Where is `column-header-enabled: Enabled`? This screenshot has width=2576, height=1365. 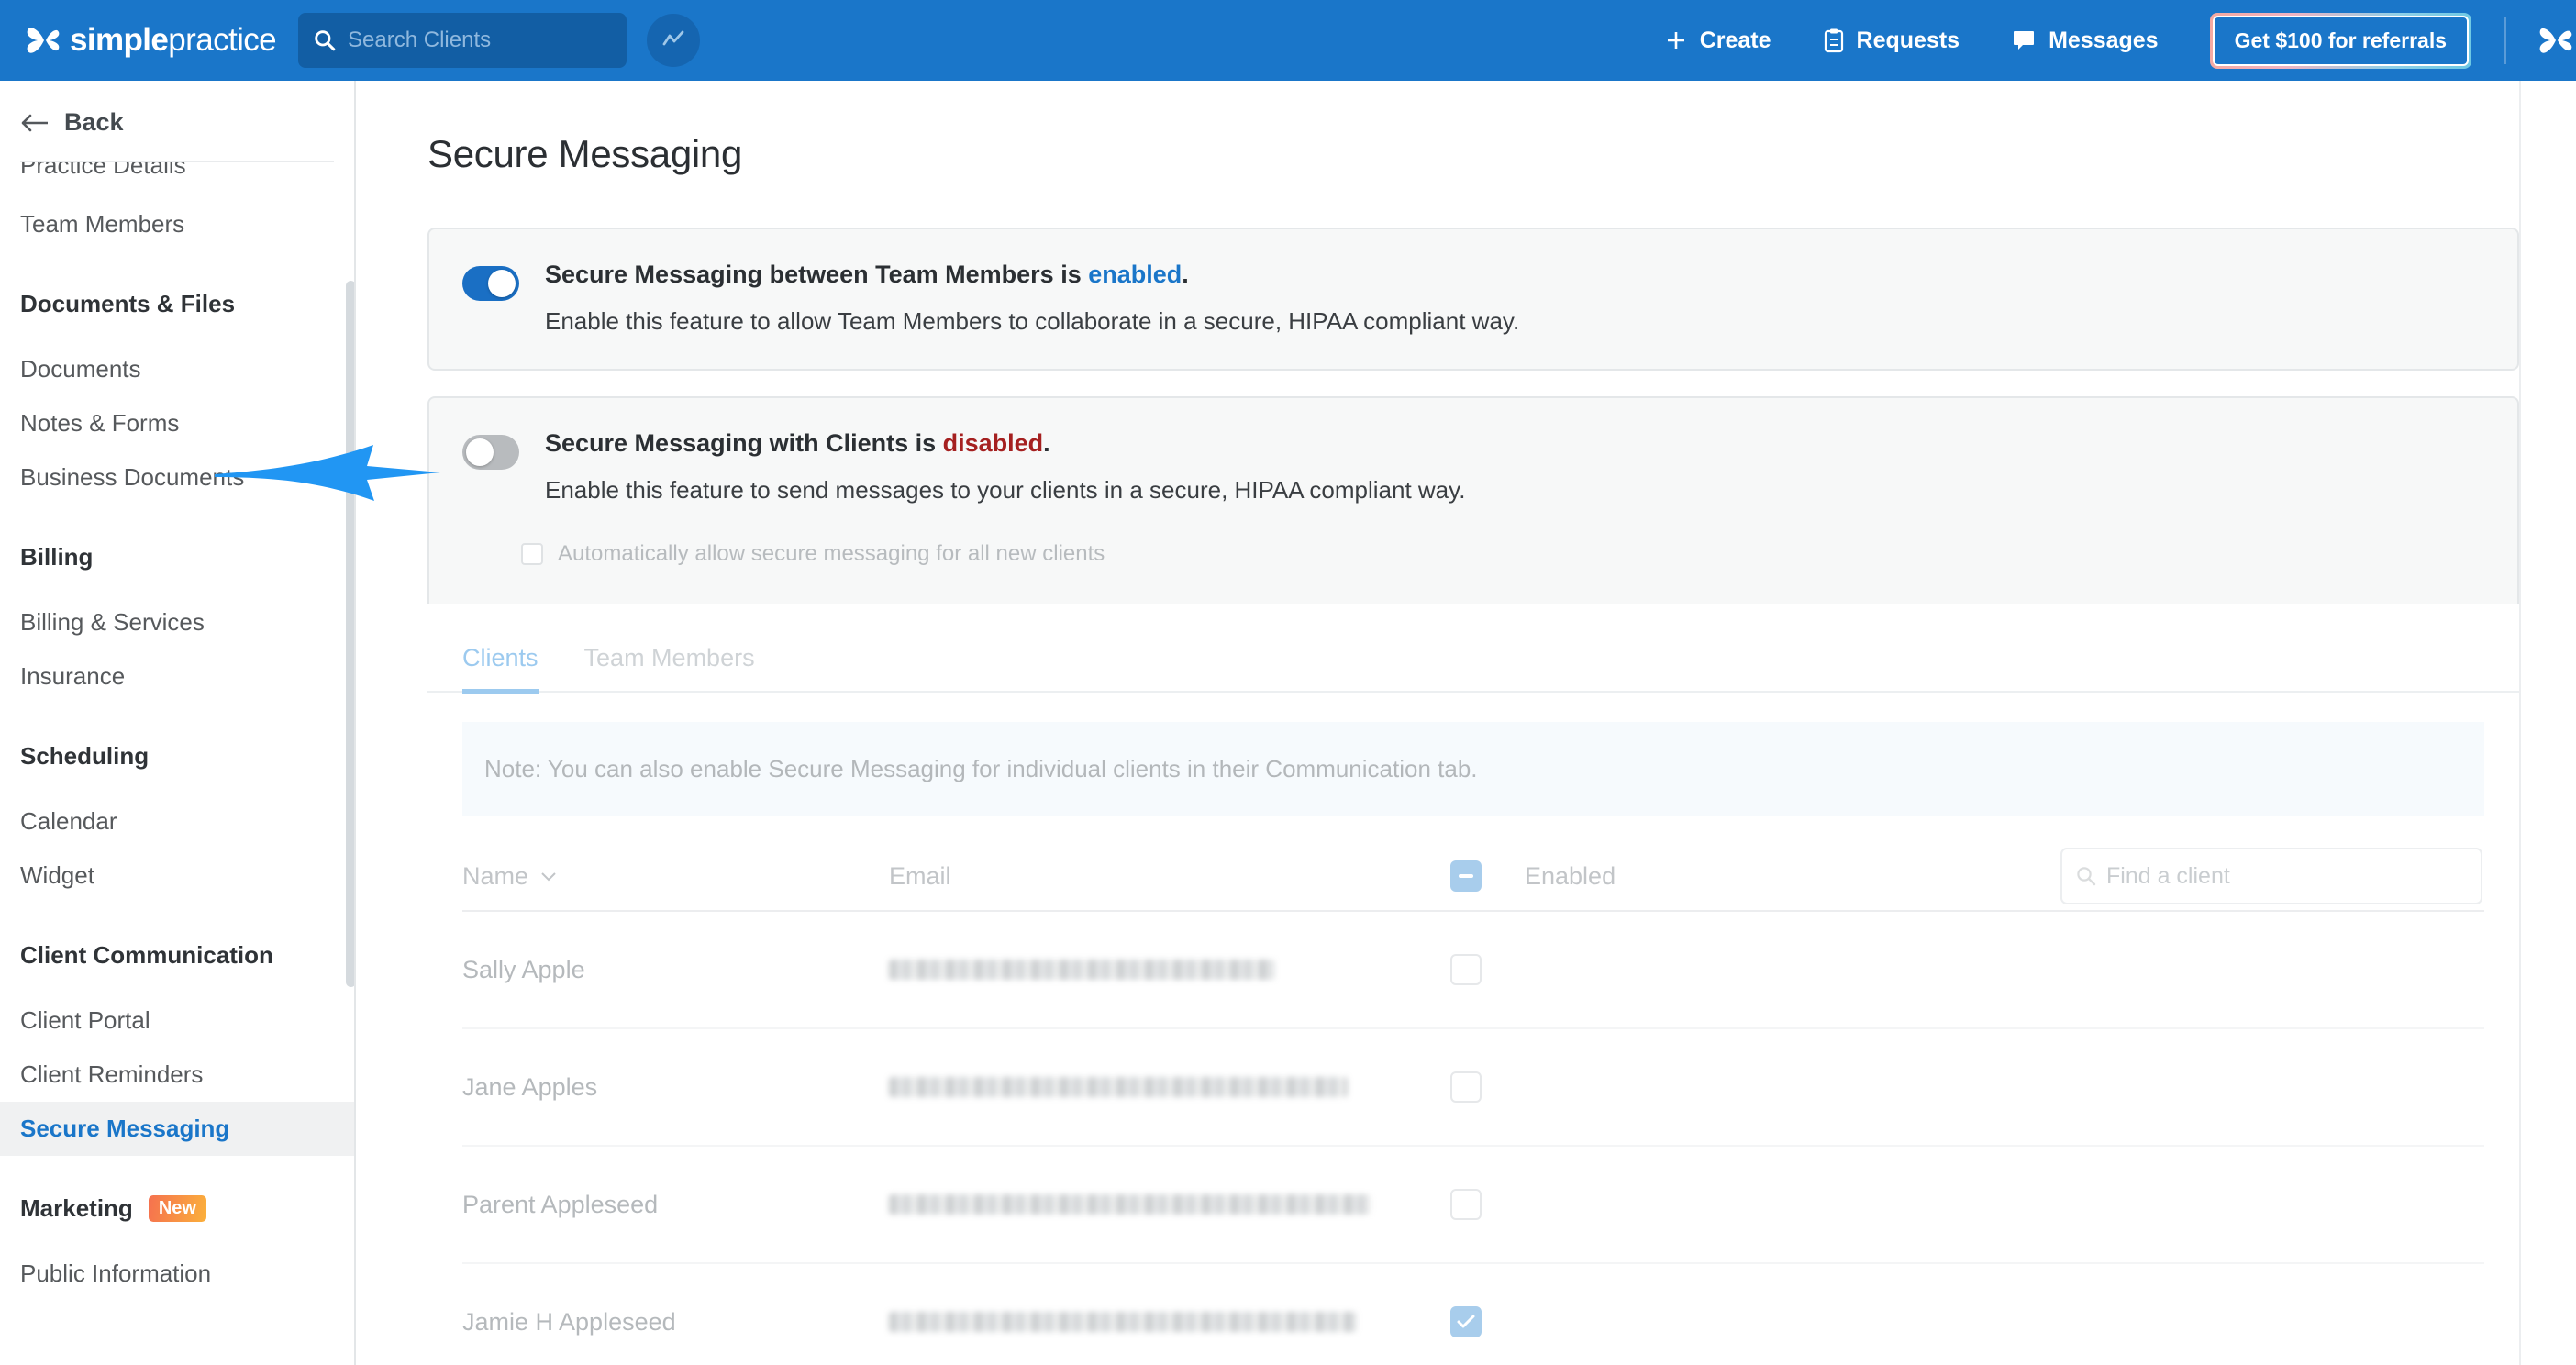
column-header-enabled: Enabled is located at coordinates (1708, 876).